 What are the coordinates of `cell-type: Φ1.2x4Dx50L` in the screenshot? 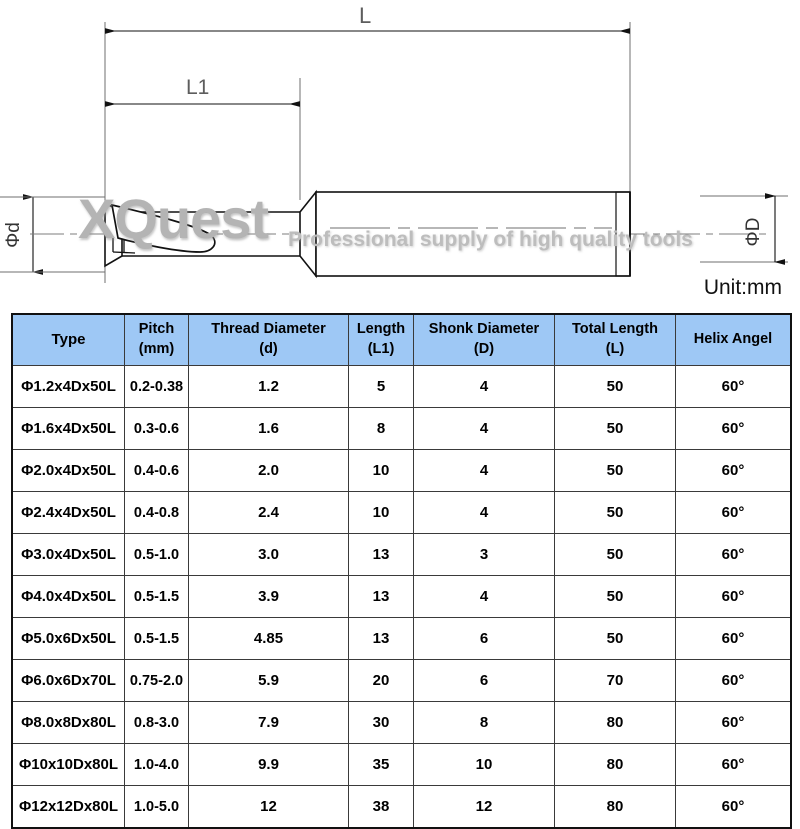 It's located at (68, 386).